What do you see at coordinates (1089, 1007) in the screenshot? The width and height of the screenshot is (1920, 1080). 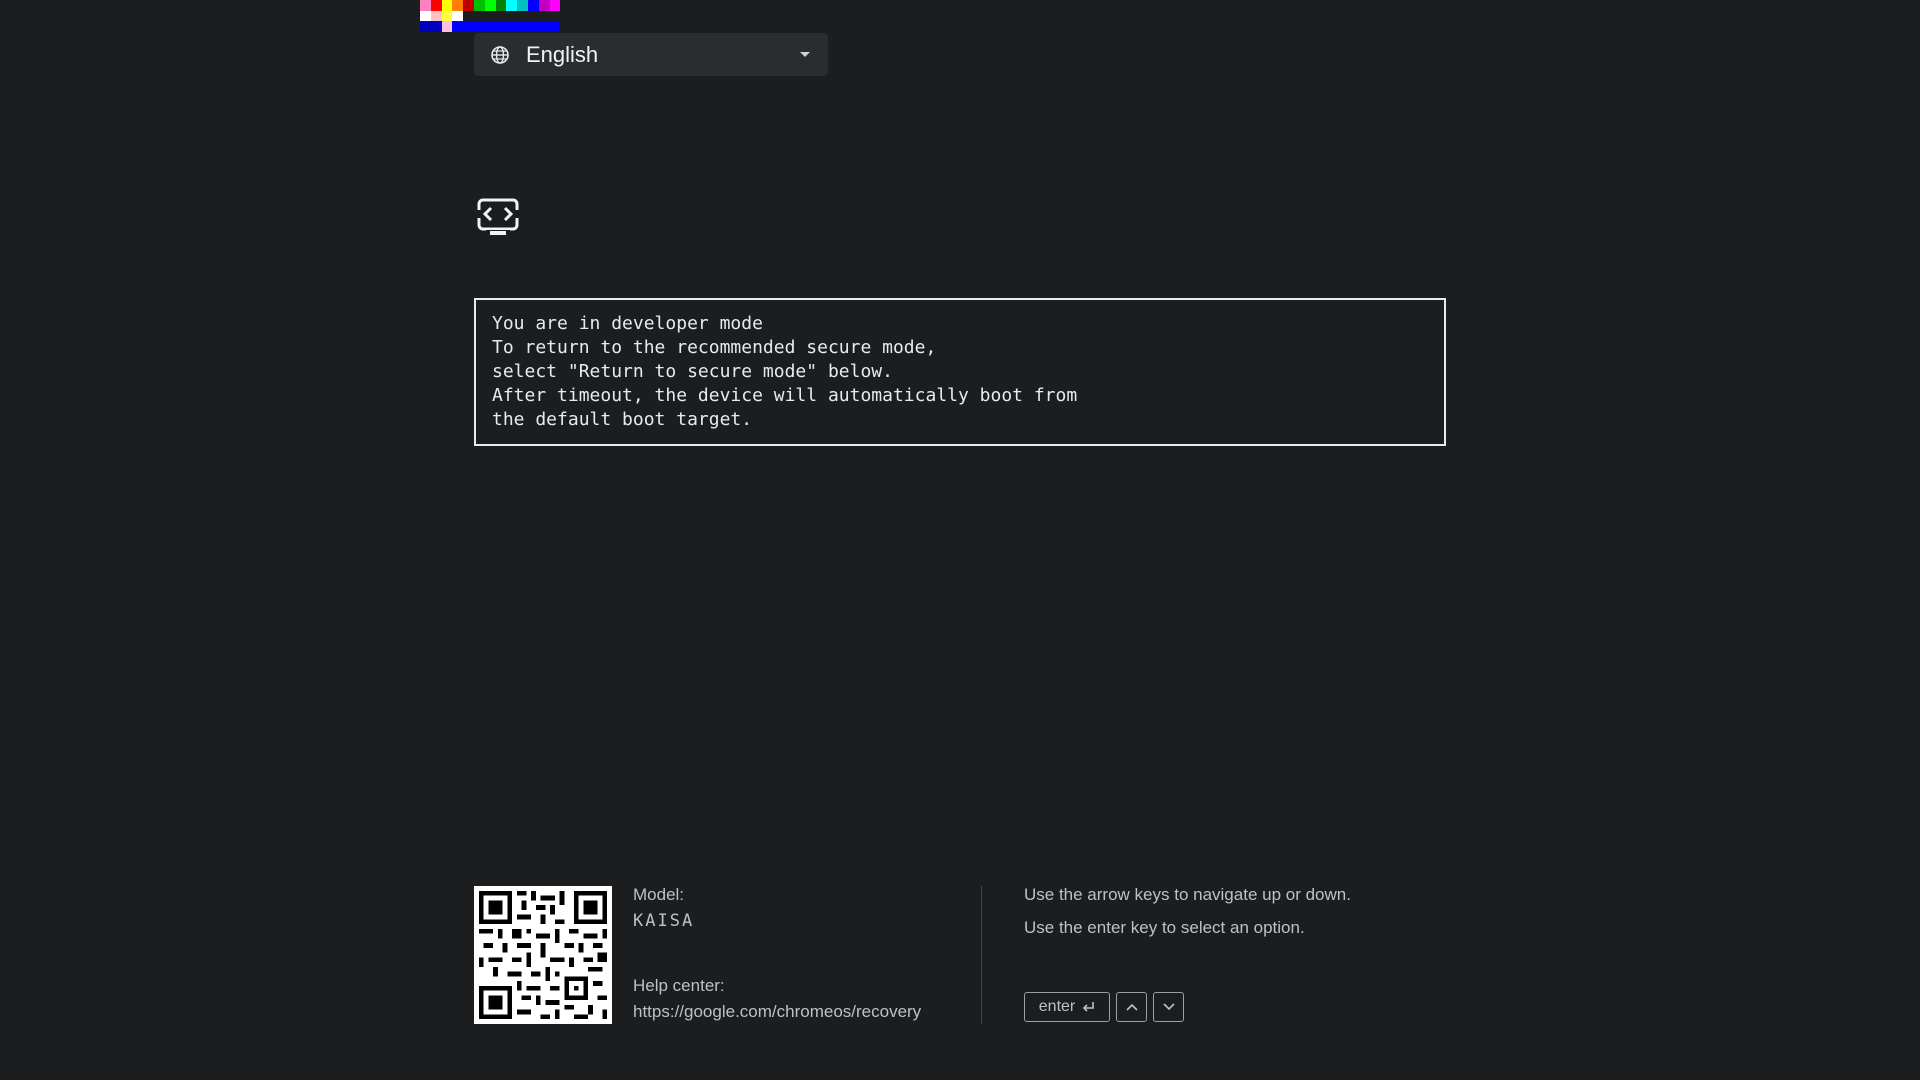 I see `return-arrow-icon` at bounding box center [1089, 1007].